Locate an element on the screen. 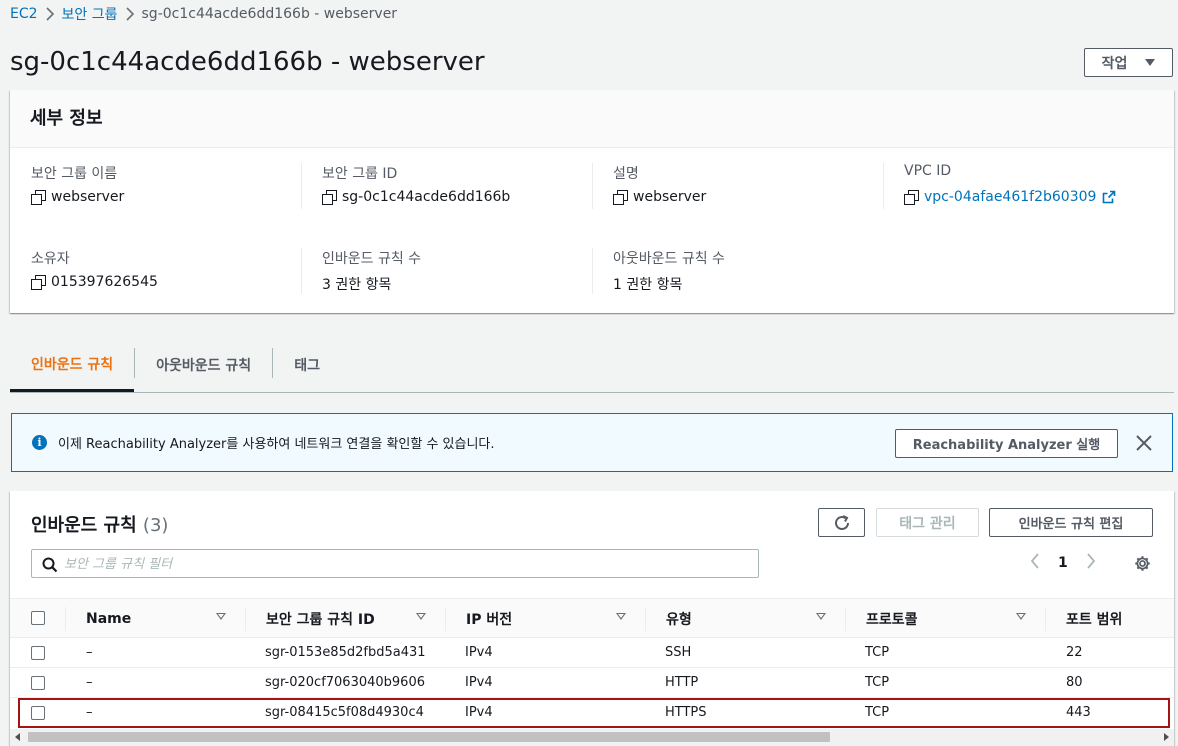  tab-inbound-rules: 인바운드 규칙 is located at coordinates (72, 365).